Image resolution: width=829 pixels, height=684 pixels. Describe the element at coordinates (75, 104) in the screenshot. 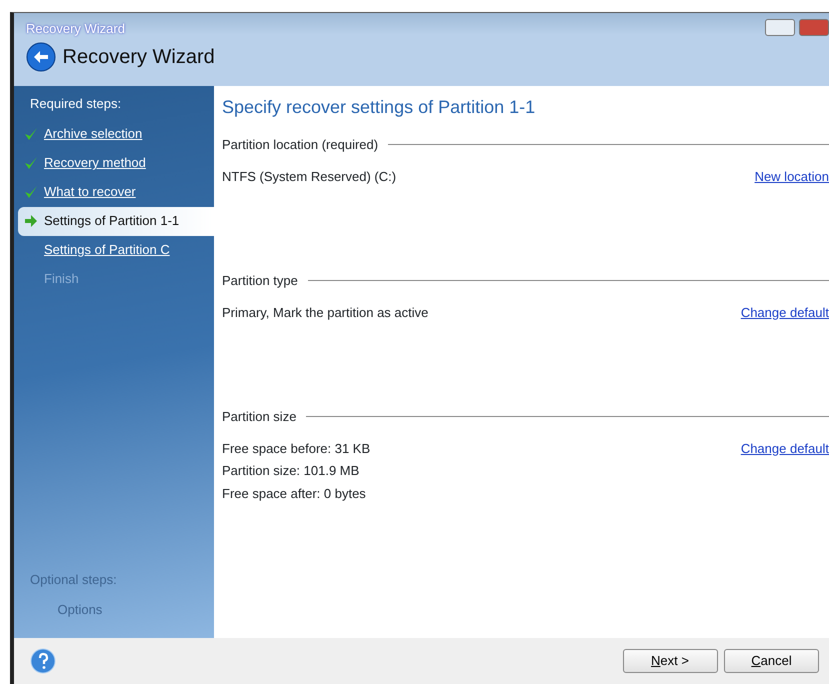

I see `section-heading: Required steps:` at that location.